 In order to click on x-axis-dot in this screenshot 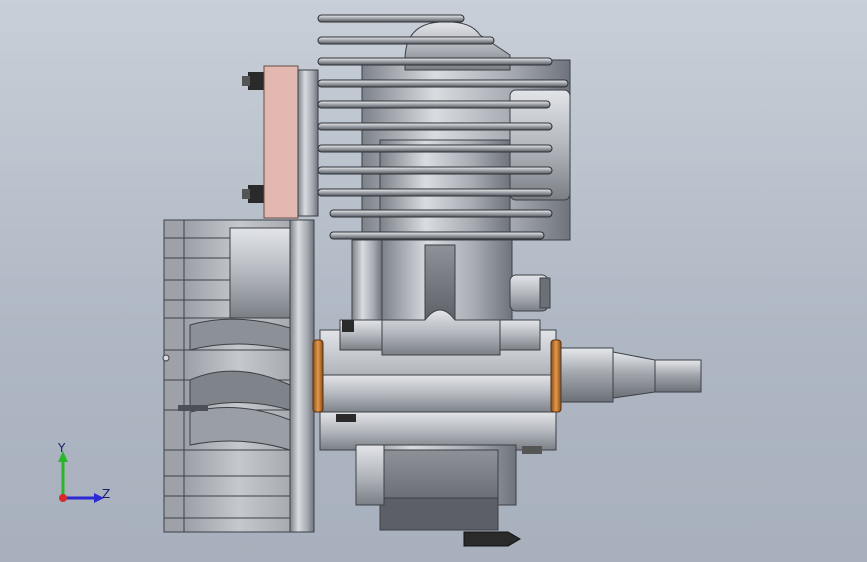, I will do `click(63, 498)`.